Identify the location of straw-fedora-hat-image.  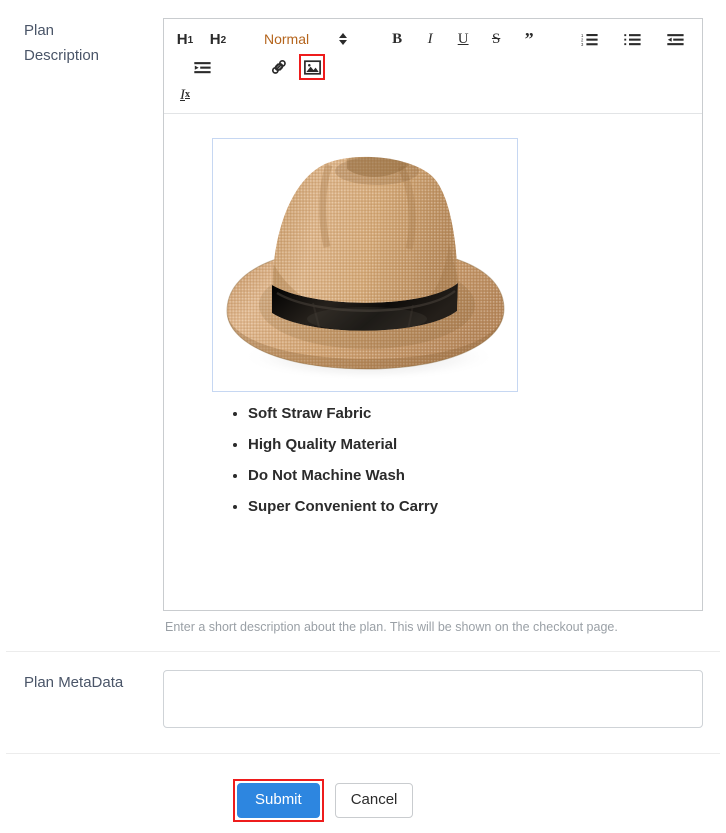
(365, 265).